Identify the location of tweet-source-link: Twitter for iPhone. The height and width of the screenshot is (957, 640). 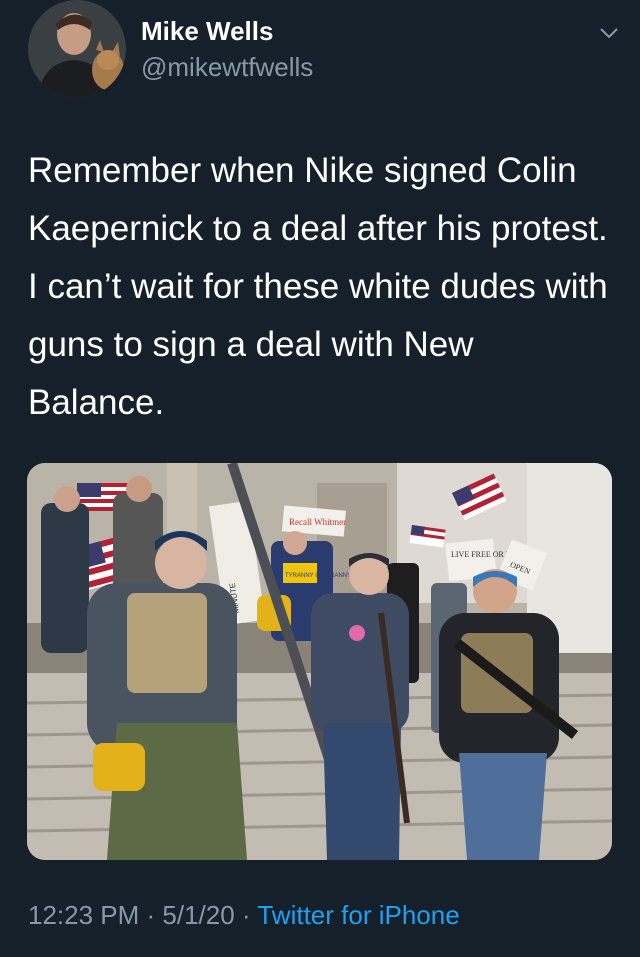
(358, 915).